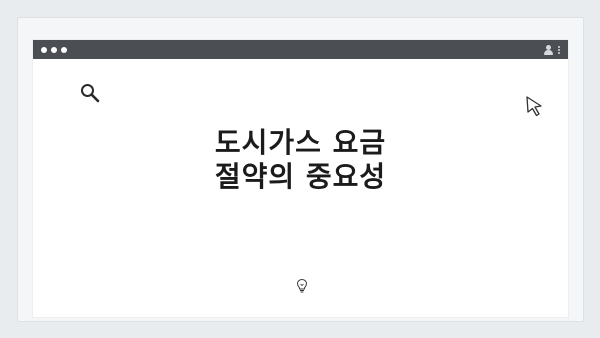 The image size is (600, 338). Describe the element at coordinates (90, 95) in the screenshot. I see `search-icon` at that location.